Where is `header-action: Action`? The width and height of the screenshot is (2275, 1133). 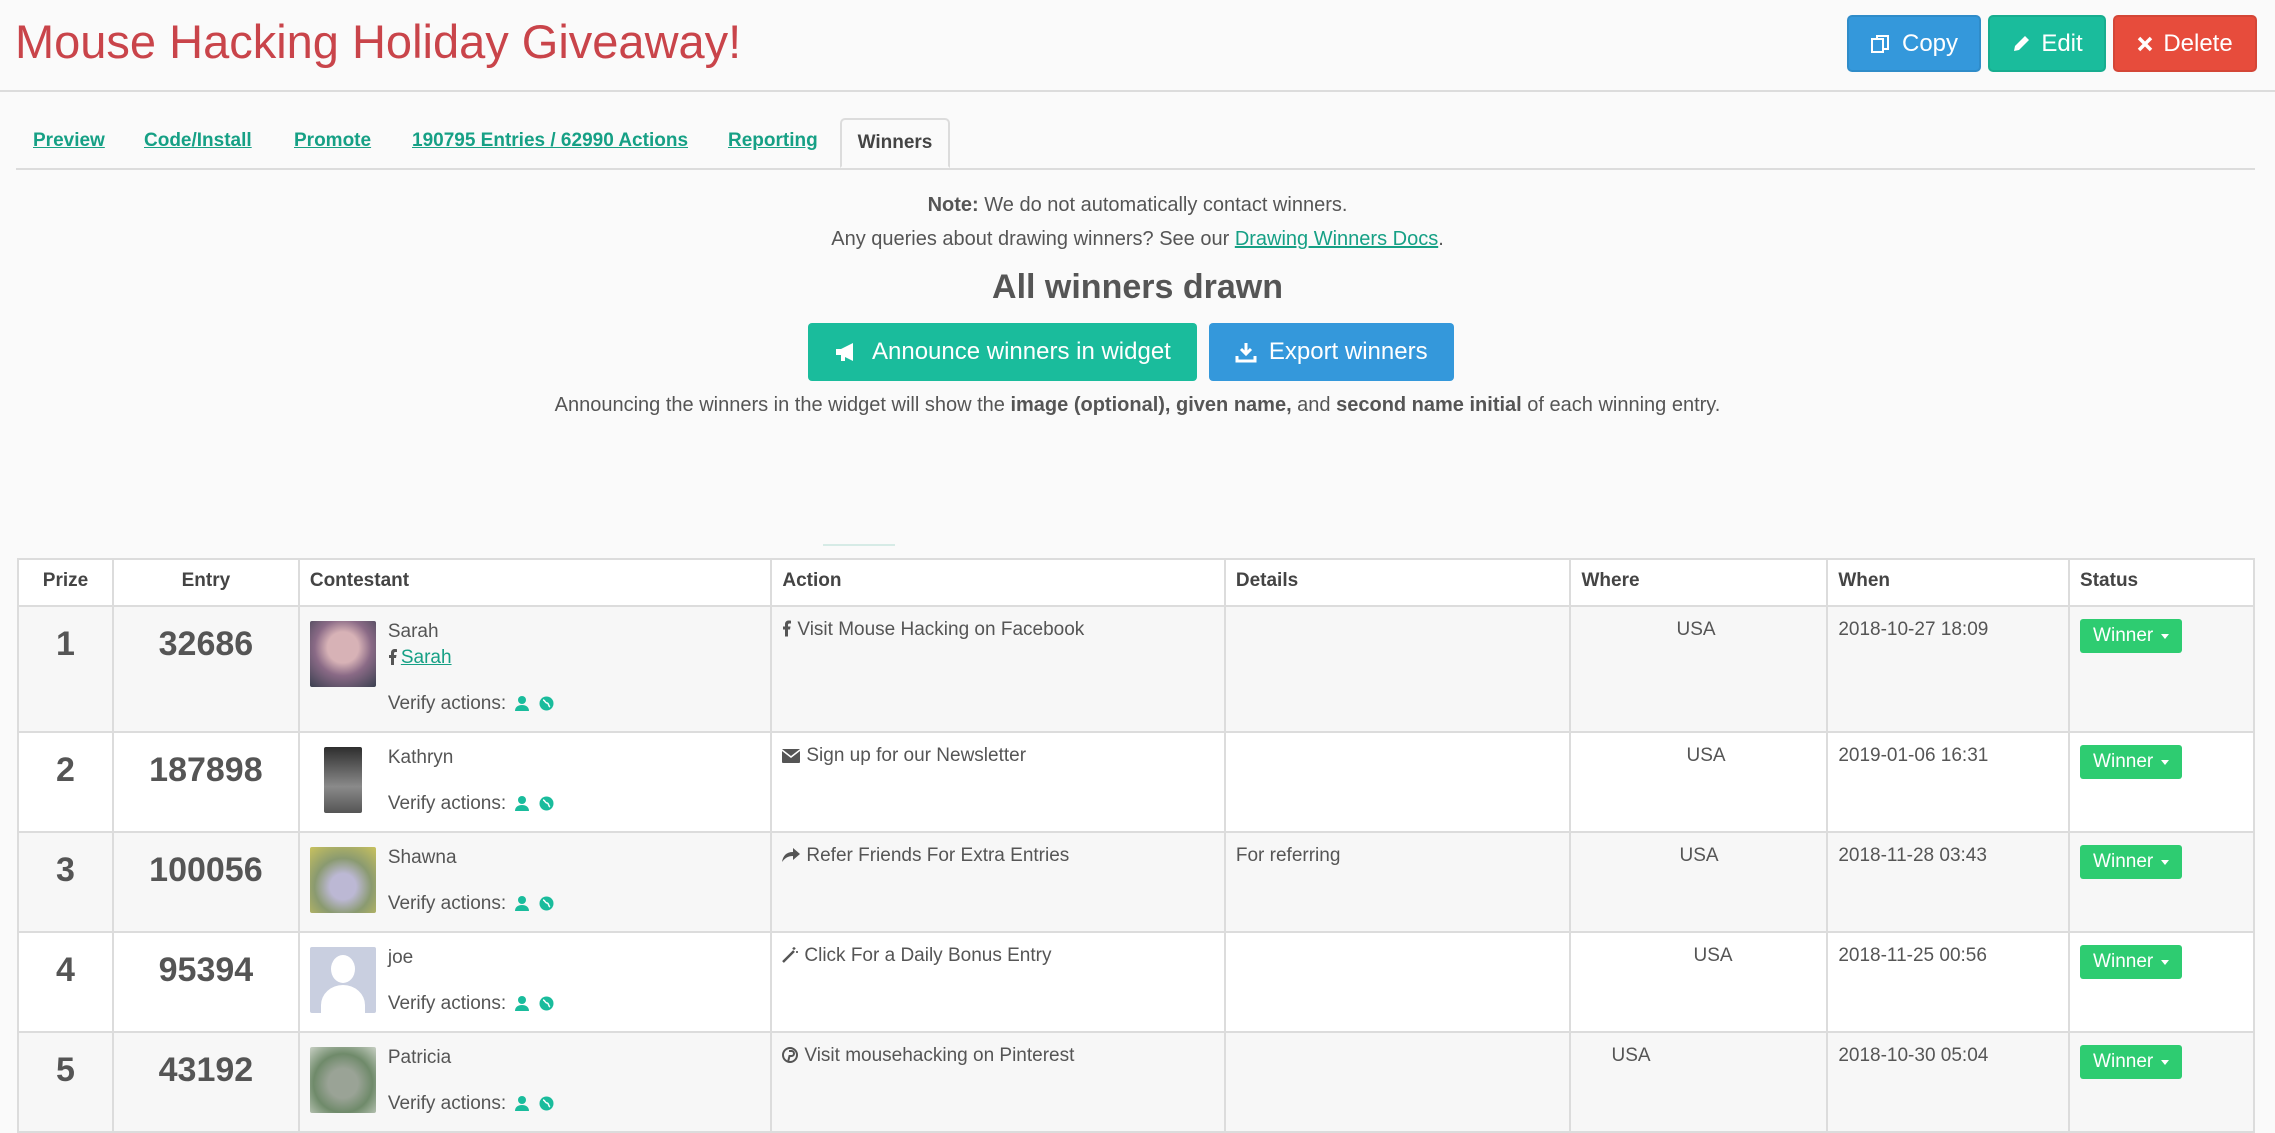 header-action: Action is located at coordinates (998, 582).